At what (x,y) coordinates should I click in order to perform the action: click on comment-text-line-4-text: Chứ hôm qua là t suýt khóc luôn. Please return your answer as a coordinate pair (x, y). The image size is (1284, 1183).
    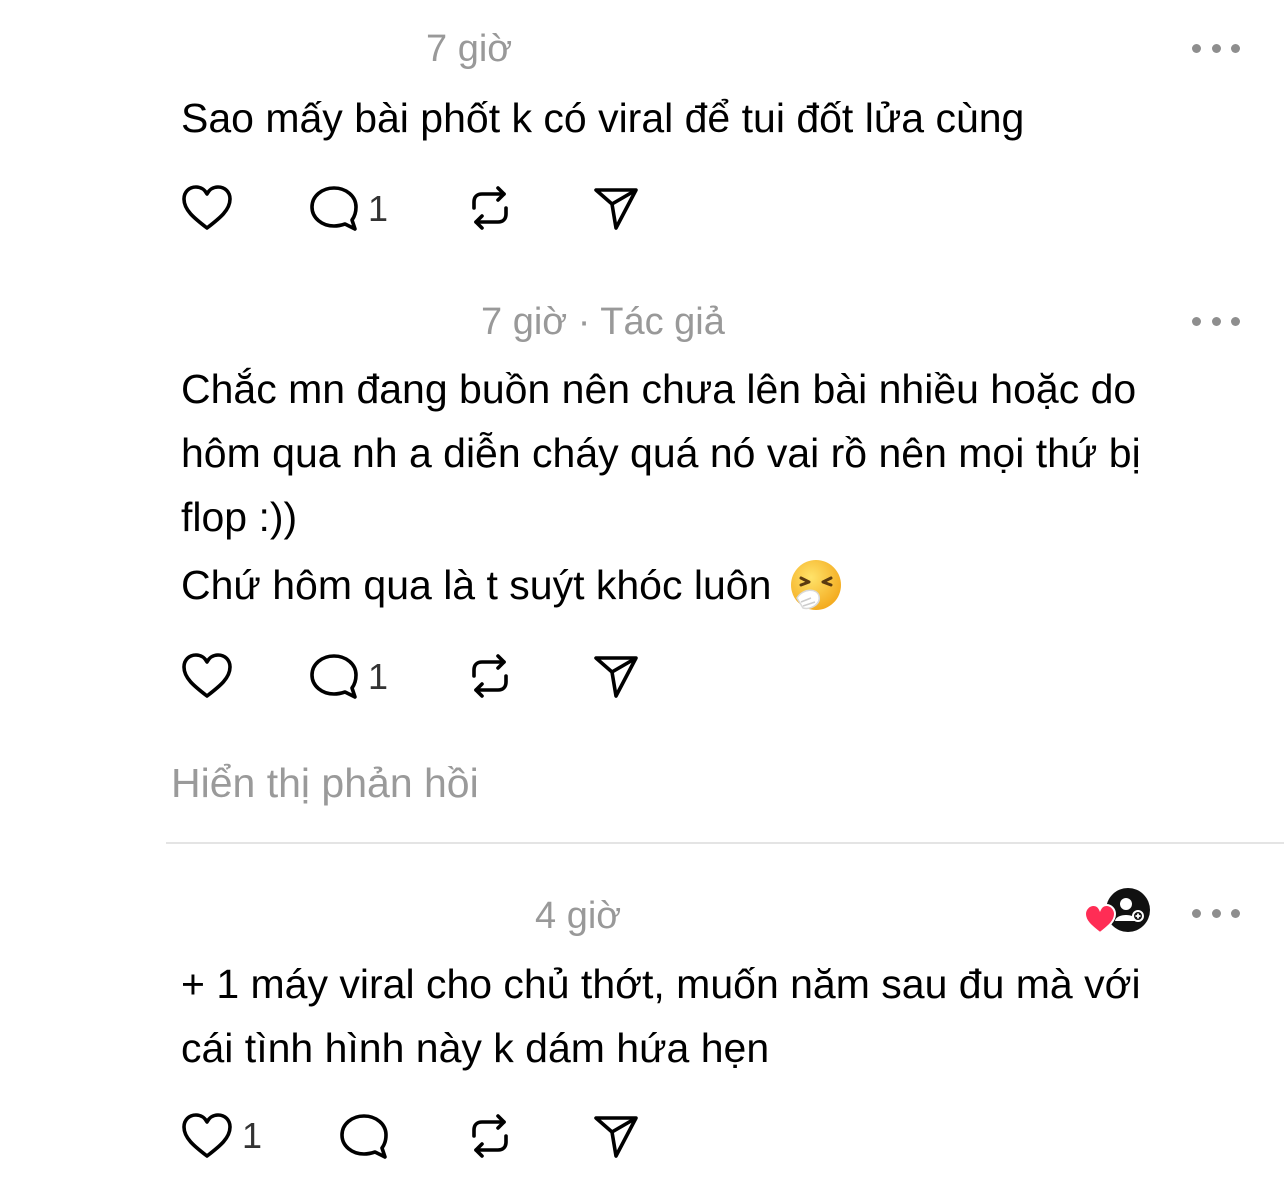
    Looking at the image, I should click on (476, 585).